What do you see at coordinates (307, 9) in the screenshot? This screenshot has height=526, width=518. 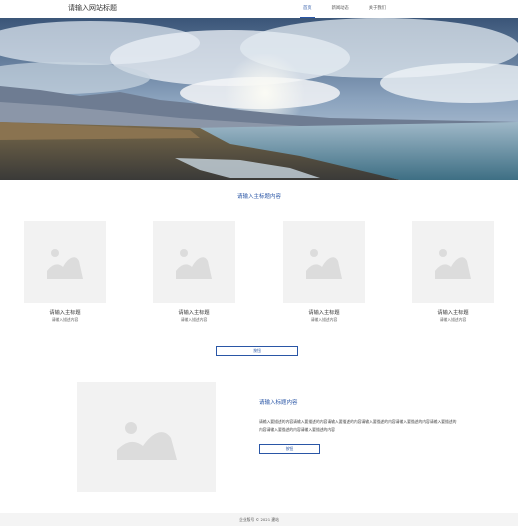 I see `nav-item-home: 首页` at bounding box center [307, 9].